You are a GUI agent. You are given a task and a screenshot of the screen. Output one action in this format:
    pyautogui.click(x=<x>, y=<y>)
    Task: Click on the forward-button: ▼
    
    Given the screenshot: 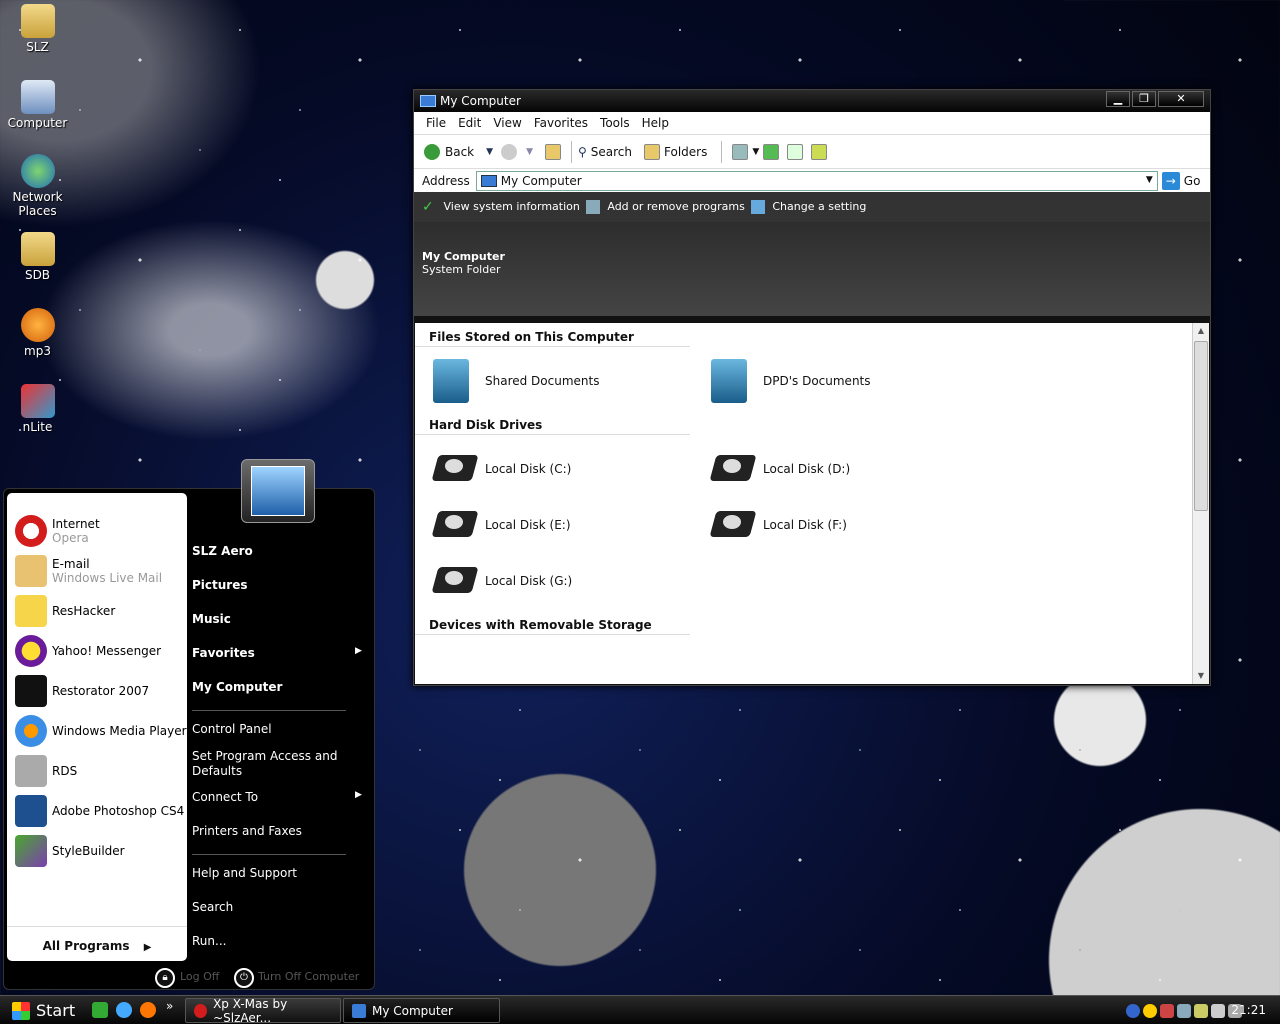 What is the action you would take?
    pyautogui.click(x=517, y=151)
    